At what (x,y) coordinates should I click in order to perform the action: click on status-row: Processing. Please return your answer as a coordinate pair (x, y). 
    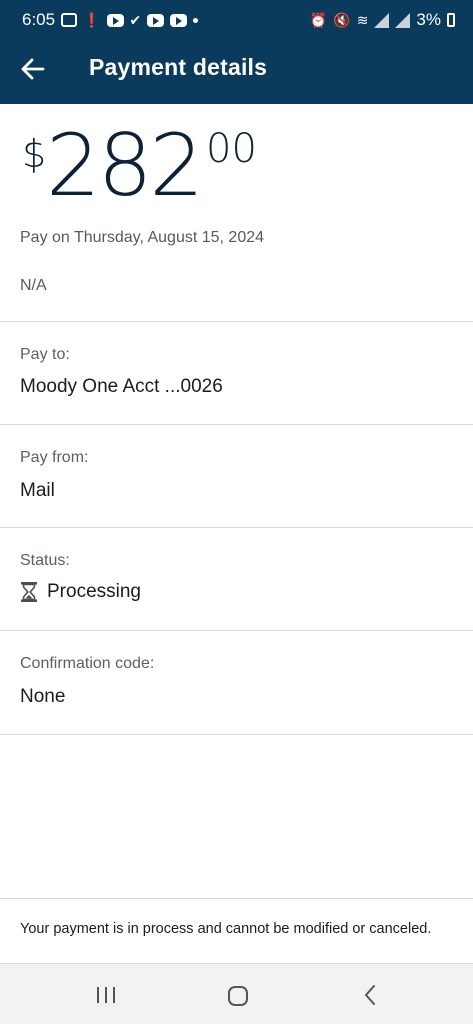
    Looking at the image, I should click on (80, 592).